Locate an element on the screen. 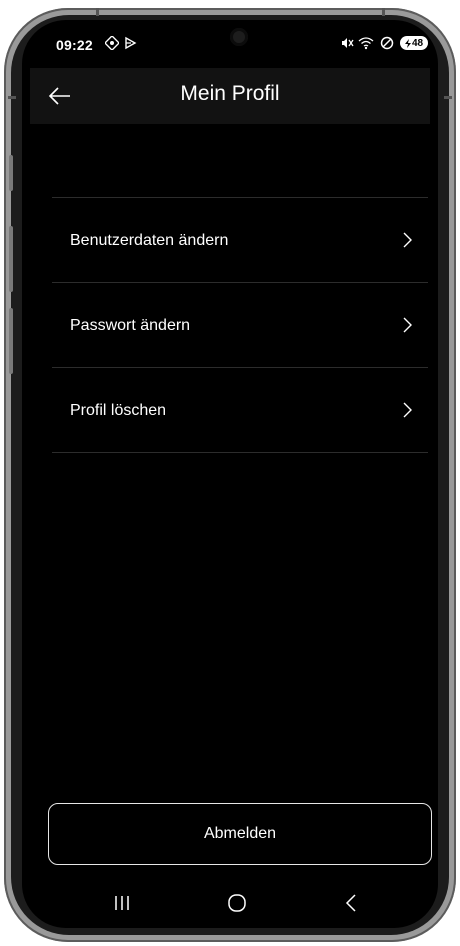 This screenshot has width=460, height=946. play-icon is located at coordinates (130, 44).